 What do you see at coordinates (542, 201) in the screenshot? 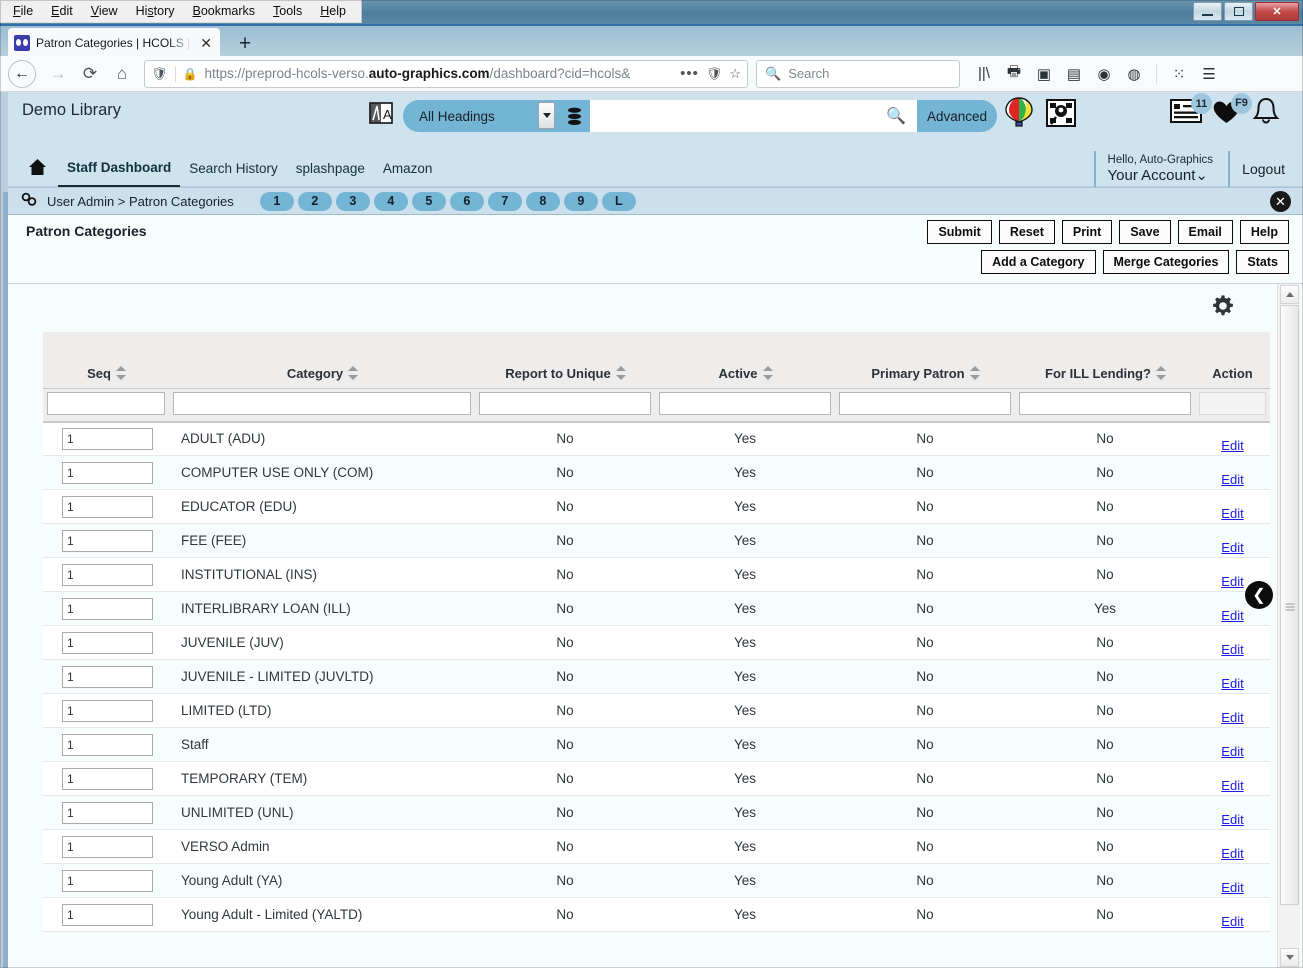
I see `page-button-8: 8` at bounding box center [542, 201].